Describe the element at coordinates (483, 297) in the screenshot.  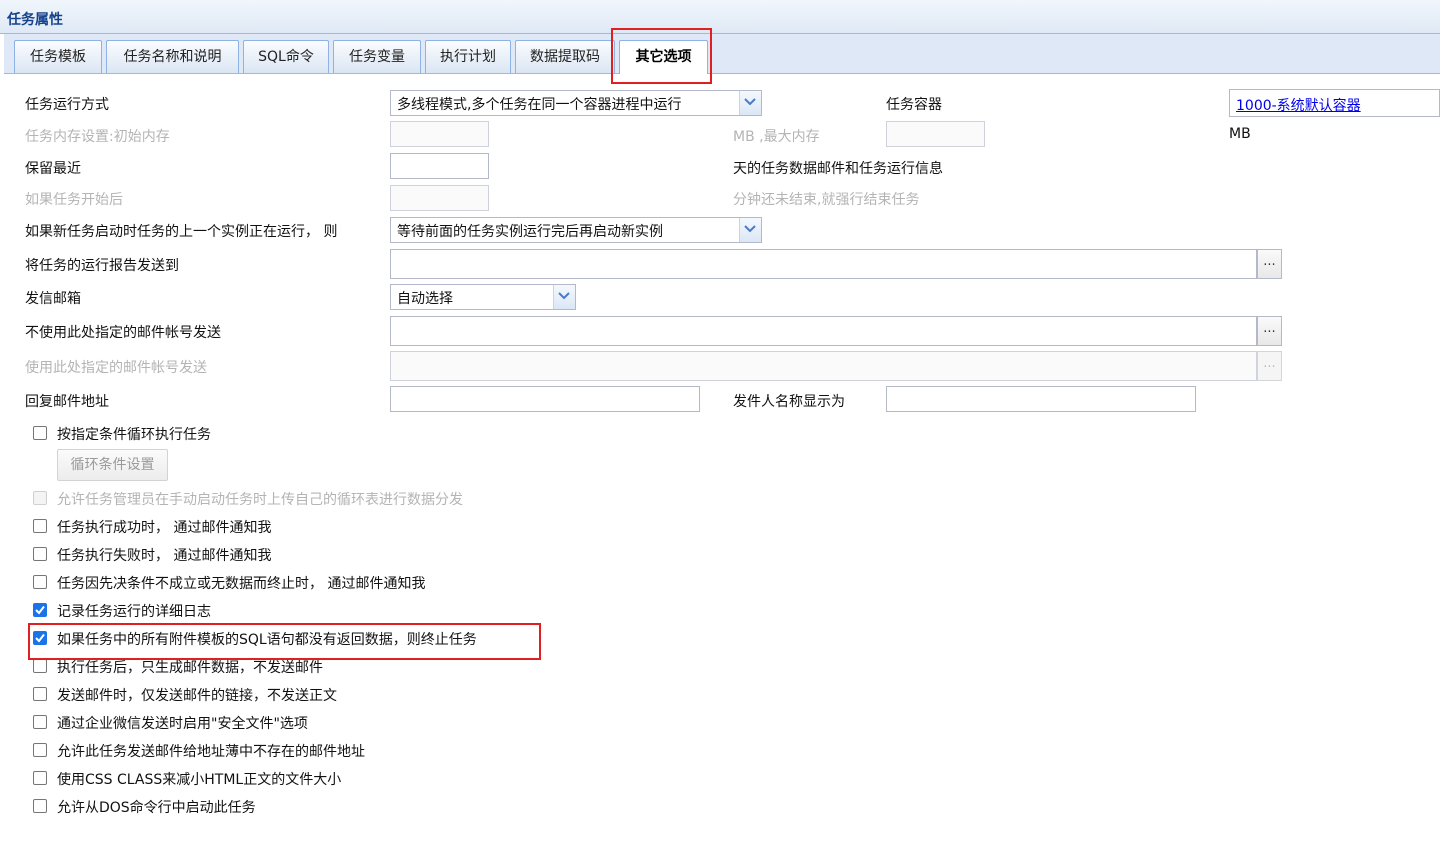
I see `sender-mailbox-select: 自动选择` at that location.